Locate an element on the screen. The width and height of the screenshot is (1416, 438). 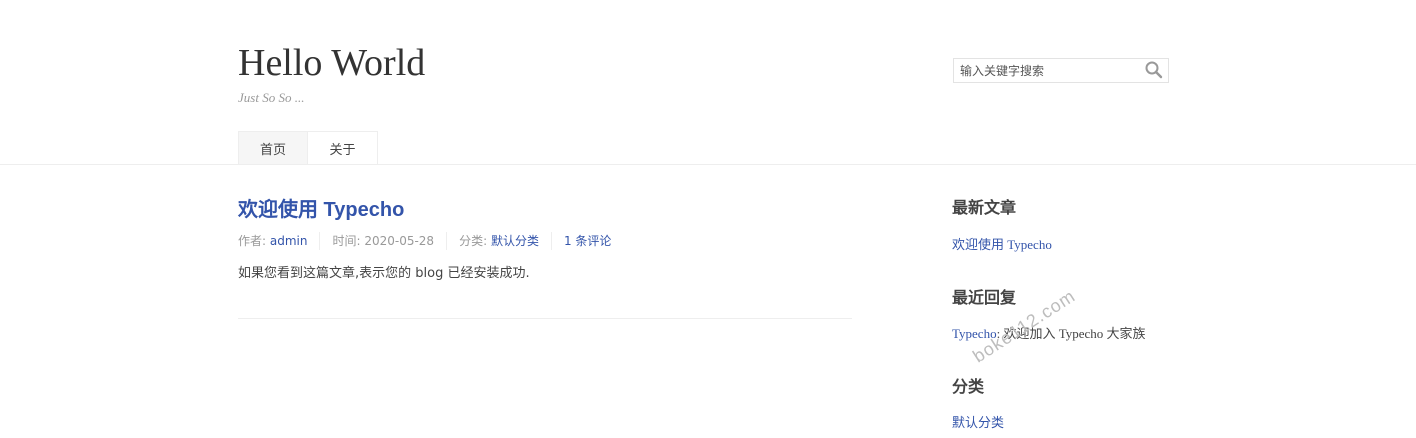
meta-time-value: 2020-05-28 is located at coordinates (399, 241).